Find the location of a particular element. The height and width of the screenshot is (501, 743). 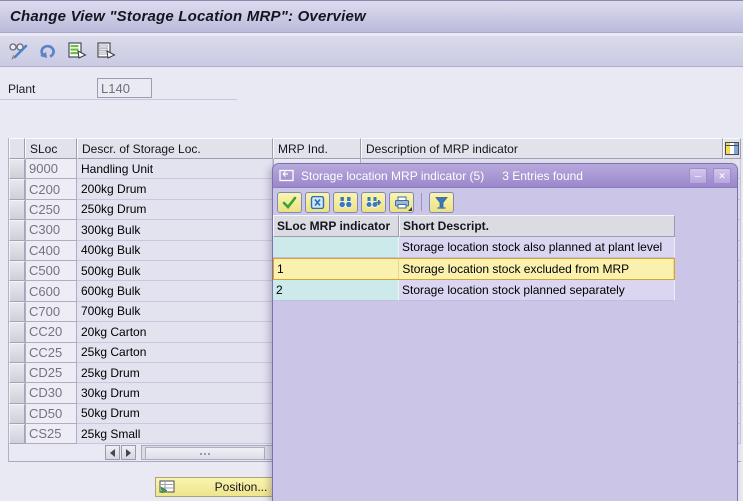

table-config-button is located at coordinates (732, 148).